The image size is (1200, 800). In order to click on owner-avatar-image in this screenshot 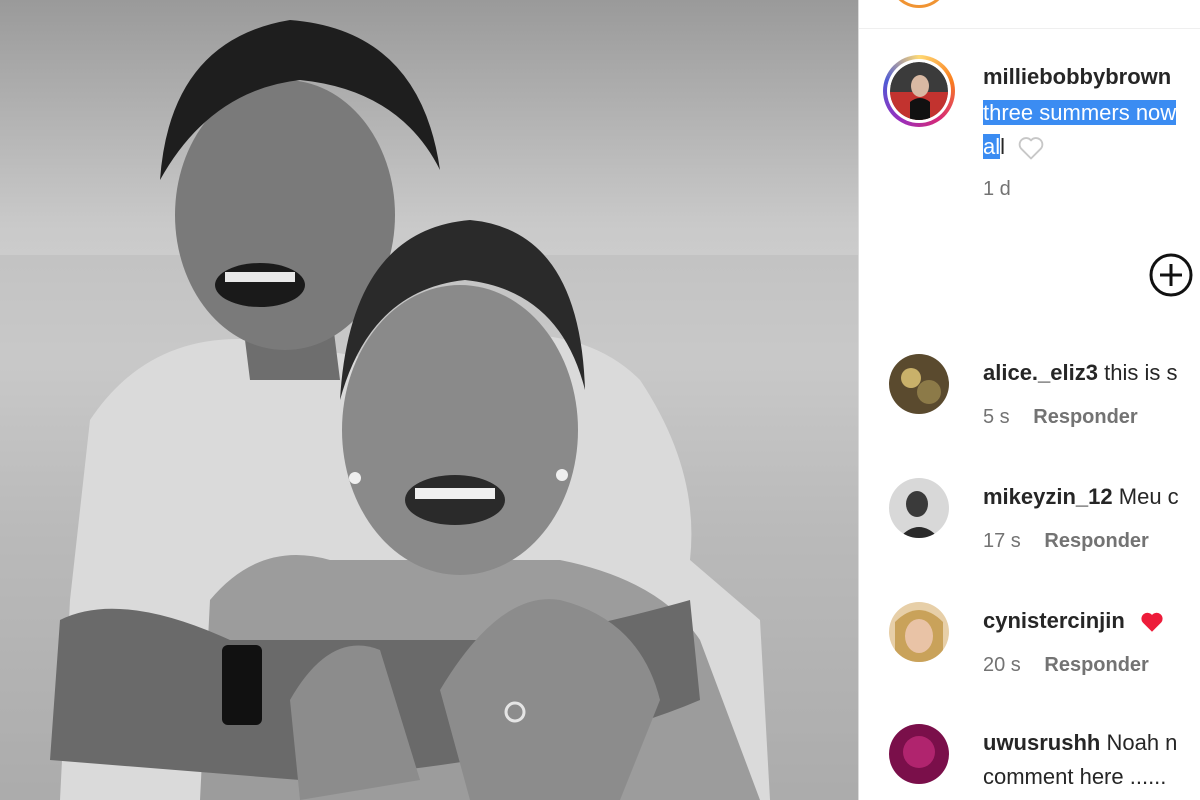, I will do `click(919, 91)`.